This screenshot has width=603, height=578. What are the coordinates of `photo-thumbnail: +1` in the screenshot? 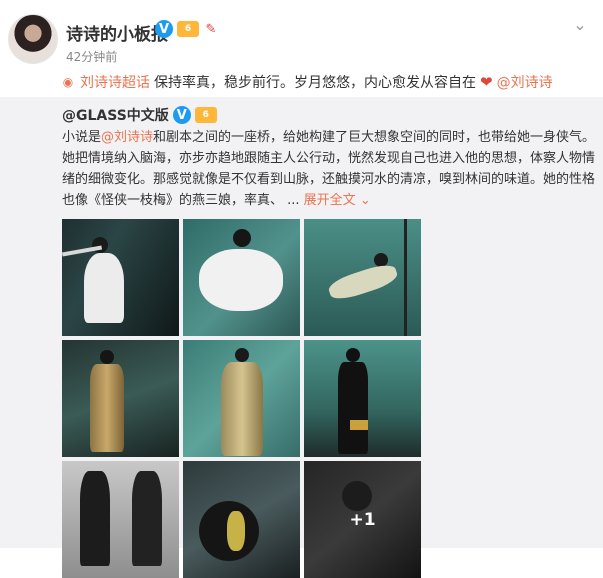 It's located at (362, 519).